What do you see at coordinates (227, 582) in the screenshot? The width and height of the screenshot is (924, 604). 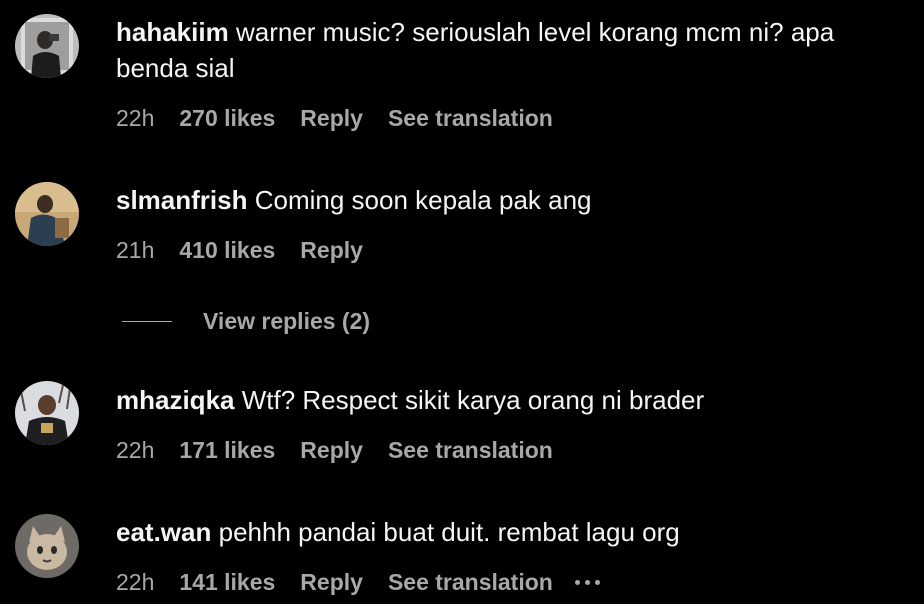 I see `likes-count: 141 likes` at bounding box center [227, 582].